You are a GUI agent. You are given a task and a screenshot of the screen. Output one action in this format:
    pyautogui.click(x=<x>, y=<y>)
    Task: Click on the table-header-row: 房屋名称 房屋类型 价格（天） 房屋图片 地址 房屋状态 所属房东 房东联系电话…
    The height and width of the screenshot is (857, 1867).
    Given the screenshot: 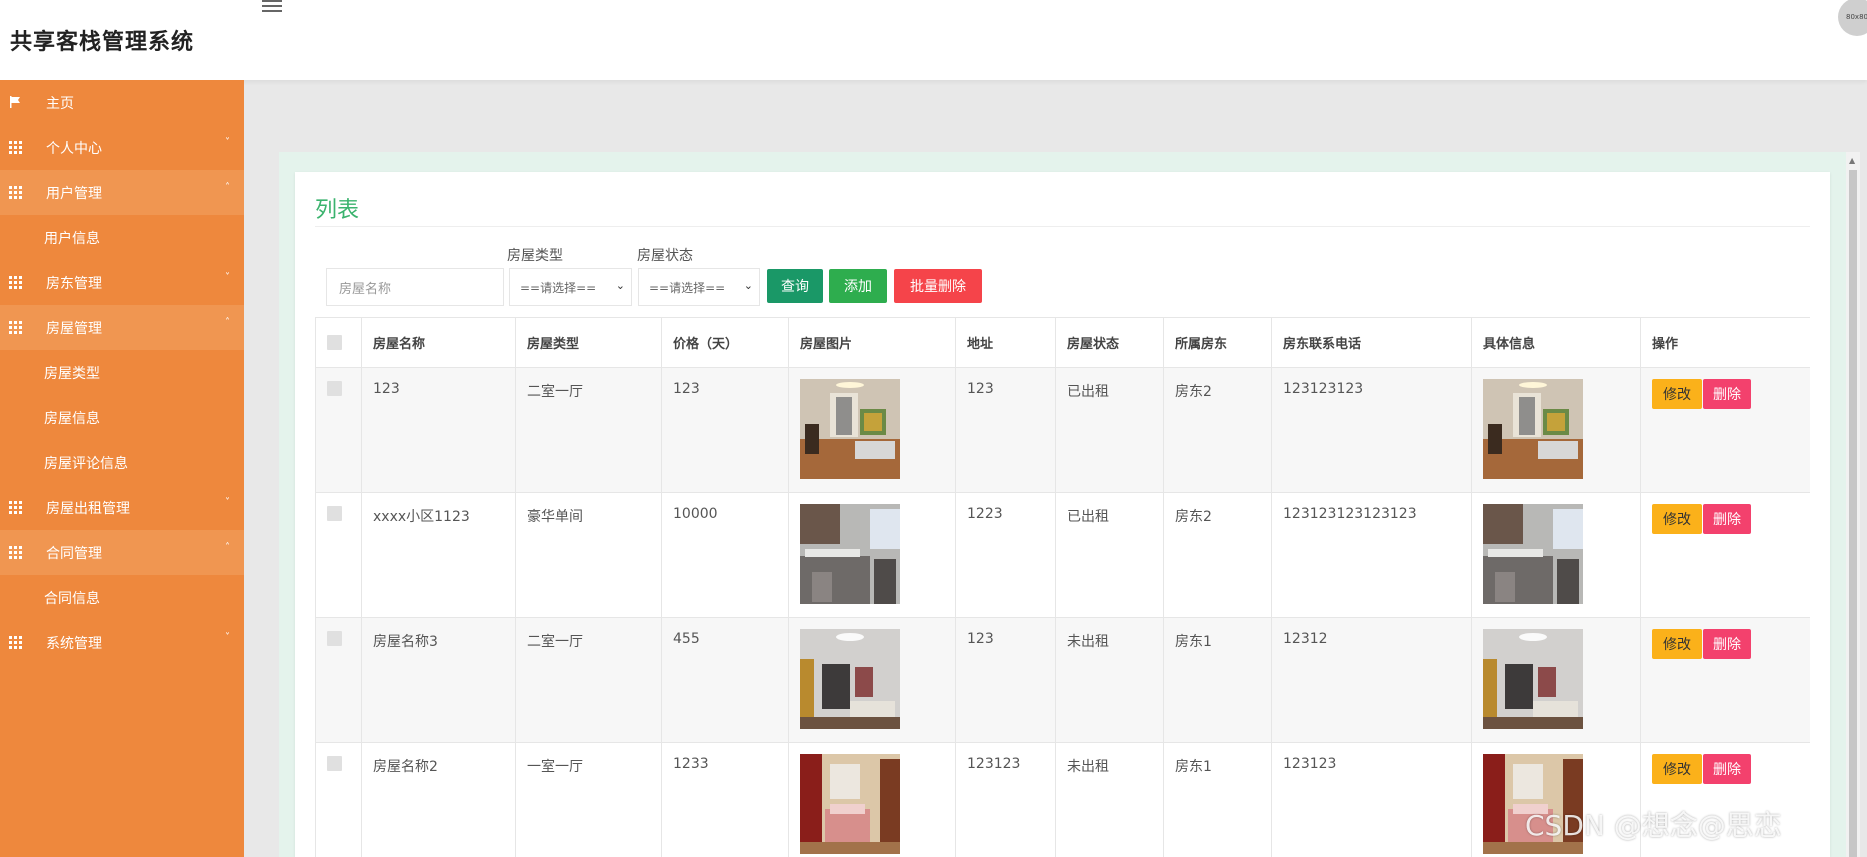 What is the action you would take?
    pyautogui.click(x=1062, y=342)
    